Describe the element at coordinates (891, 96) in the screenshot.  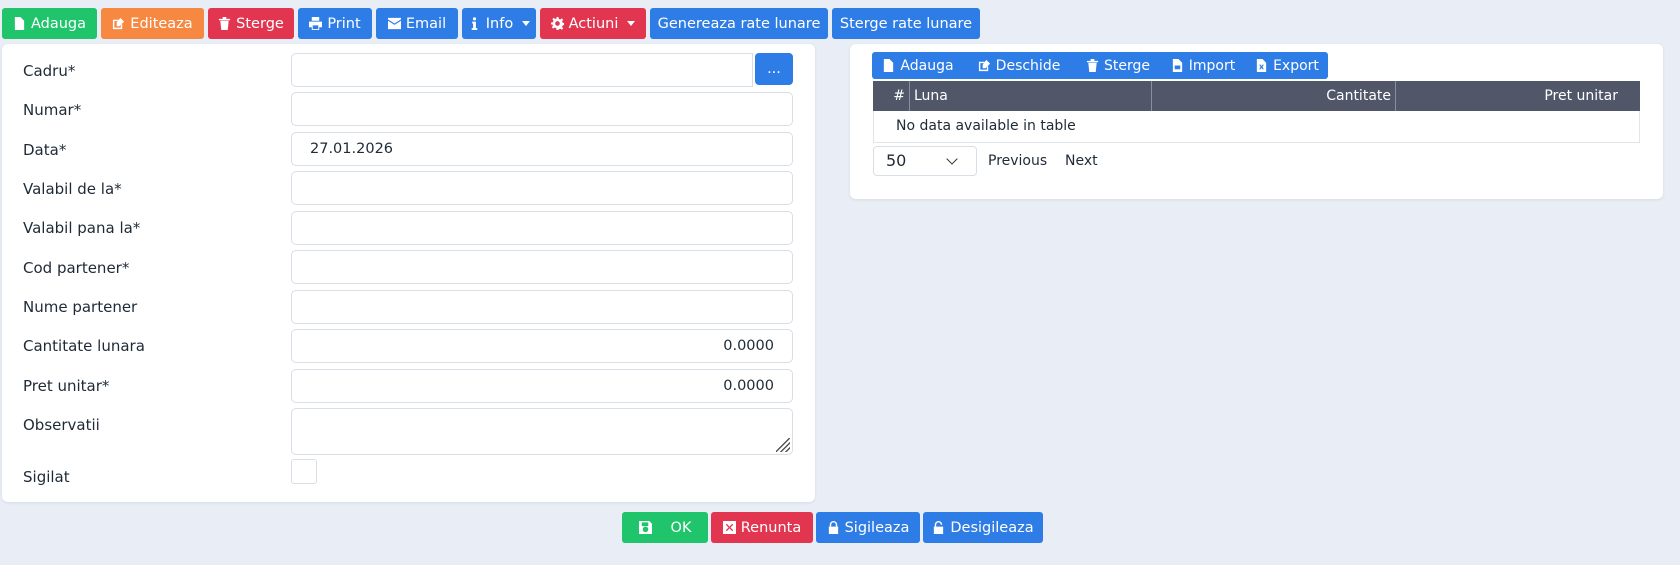
I see `column-header-number: #` at that location.